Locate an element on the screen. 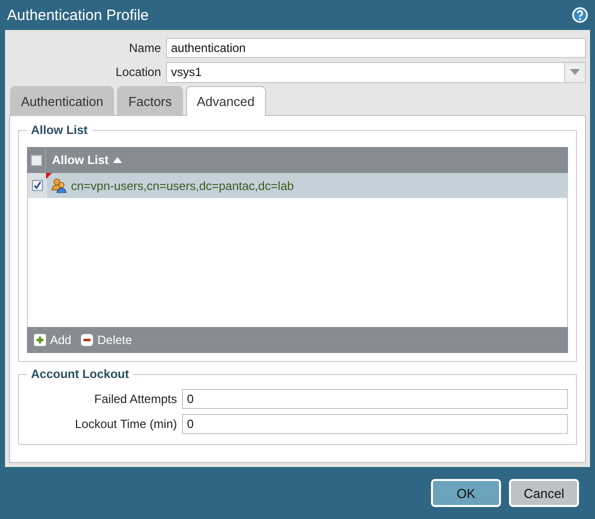  sort-ascending-icon is located at coordinates (117, 160).